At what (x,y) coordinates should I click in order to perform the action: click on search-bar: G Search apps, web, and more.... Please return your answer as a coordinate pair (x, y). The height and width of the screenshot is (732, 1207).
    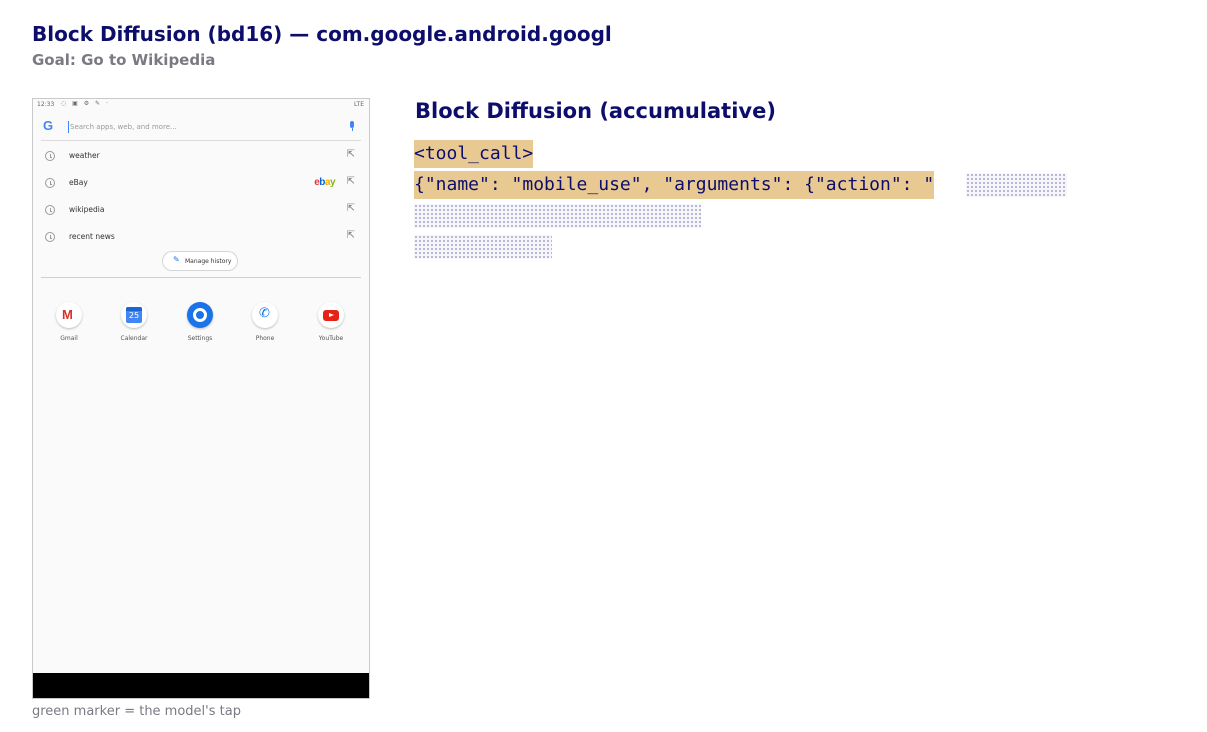
    Looking at the image, I should click on (201, 128).